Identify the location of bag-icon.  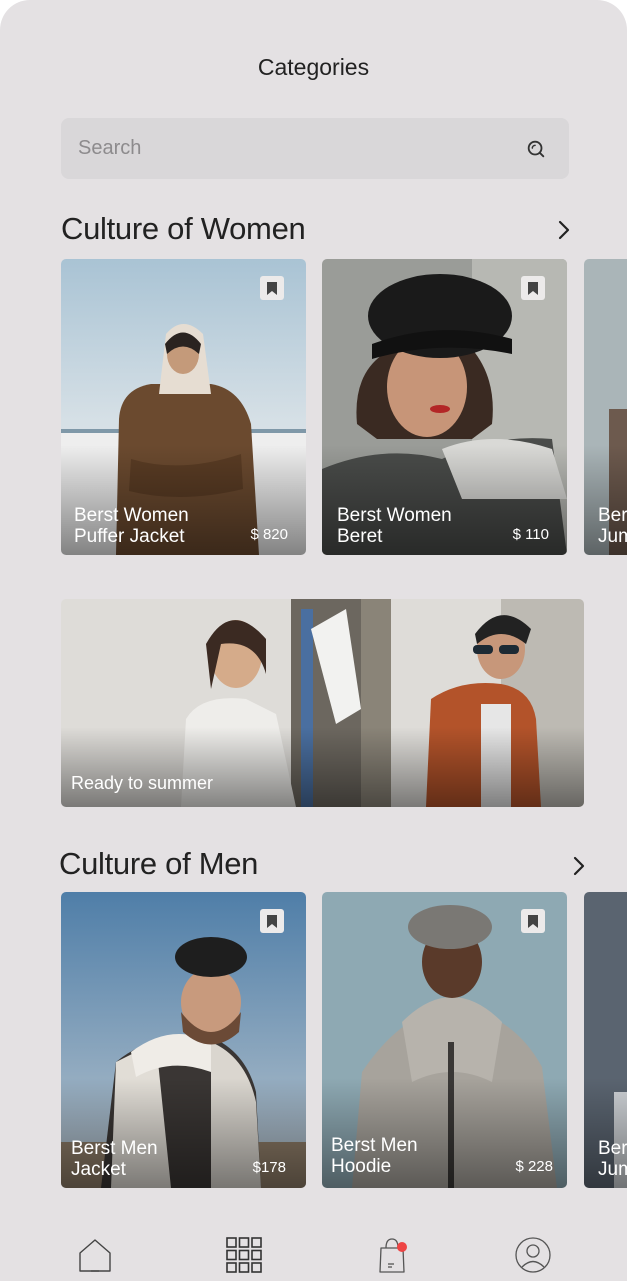
(393, 1255).